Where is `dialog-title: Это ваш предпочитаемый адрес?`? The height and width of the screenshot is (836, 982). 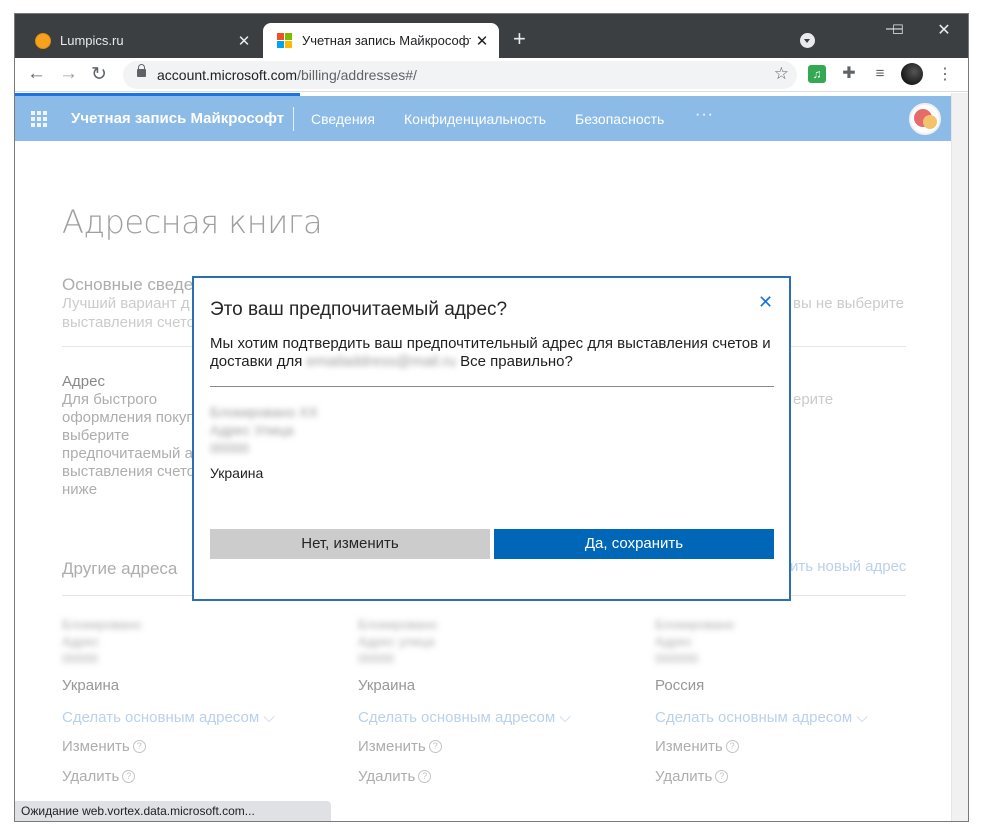
dialog-title: Это ваш предпочитаемый адрес? is located at coordinates (359, 309).